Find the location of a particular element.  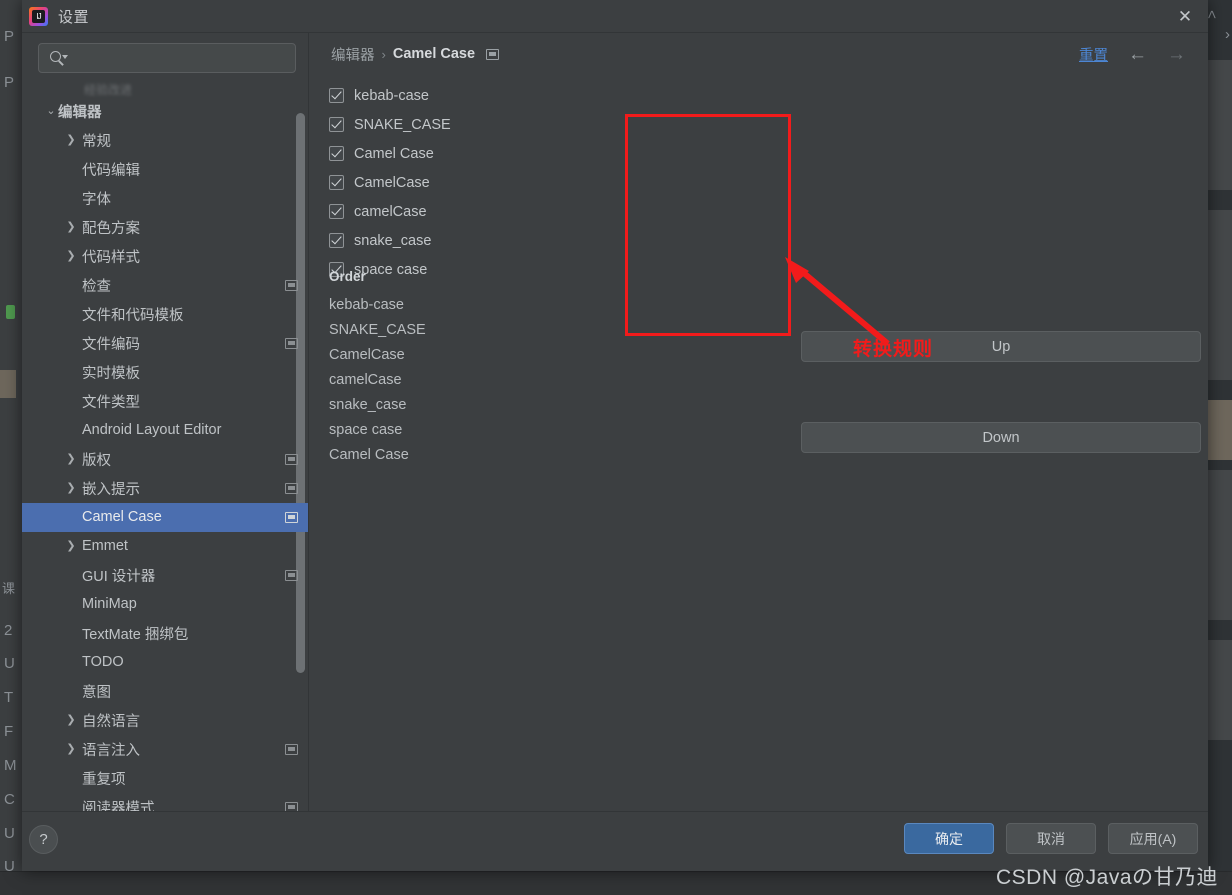

sidebar-item-label: 编辑器 is located at coordinates (80, 112).